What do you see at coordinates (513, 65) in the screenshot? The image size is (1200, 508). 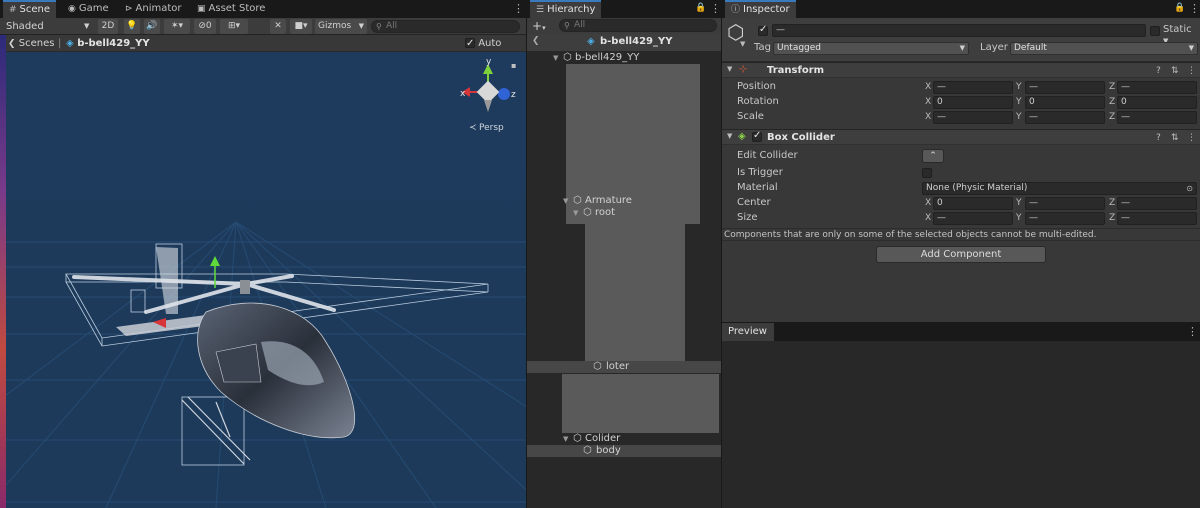 I see `lock-icon: ▪` at bounding box center [513, 65].